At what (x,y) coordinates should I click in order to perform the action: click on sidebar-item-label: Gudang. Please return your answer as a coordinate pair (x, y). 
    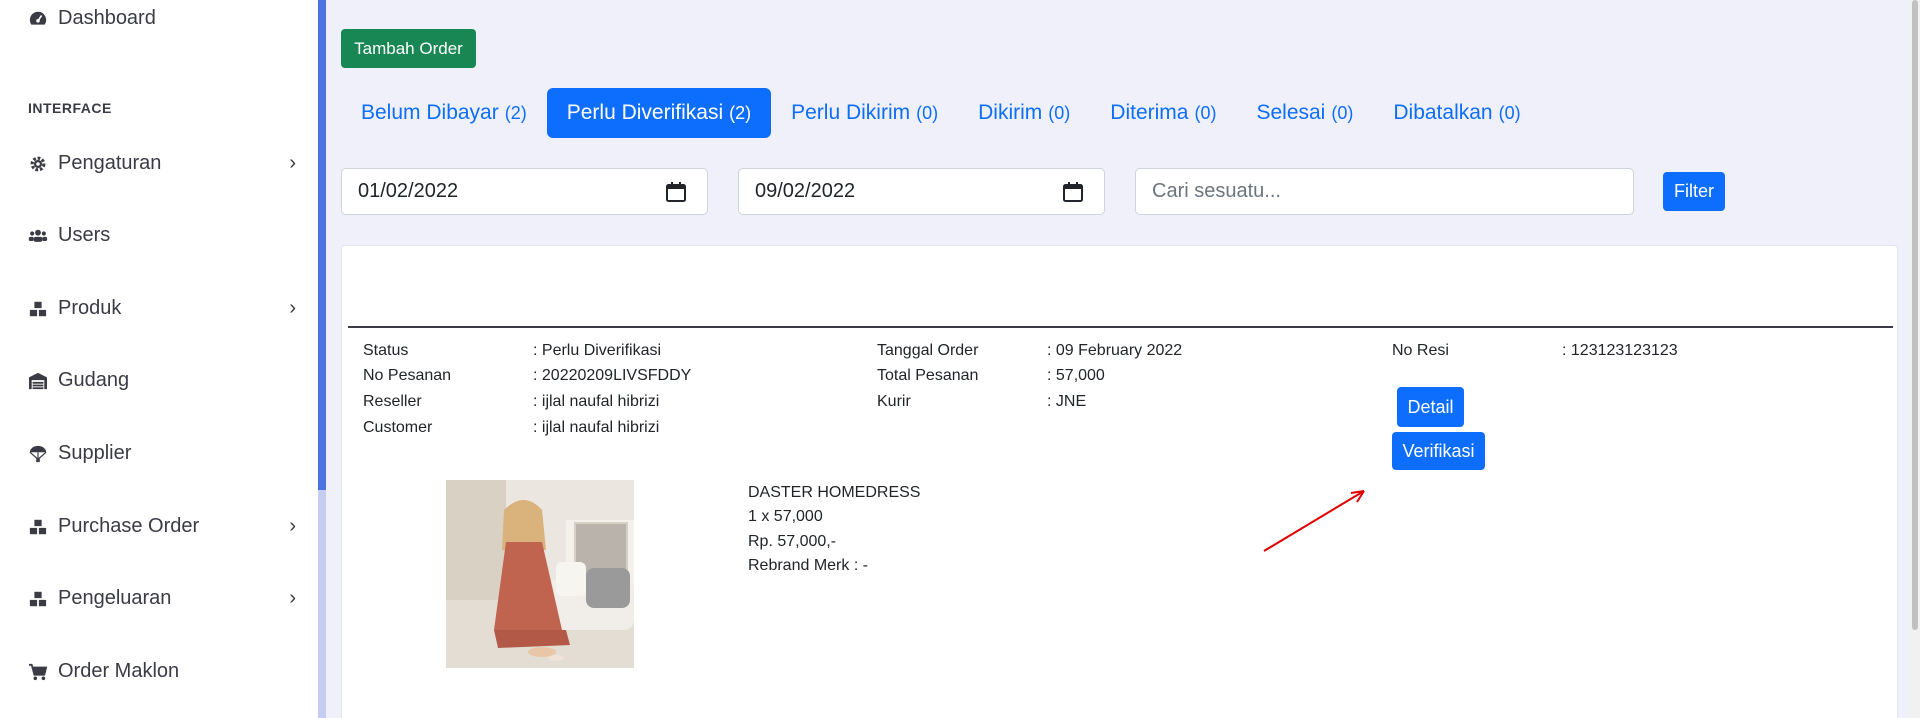
    Looking at the image, I should click on (94, 380).